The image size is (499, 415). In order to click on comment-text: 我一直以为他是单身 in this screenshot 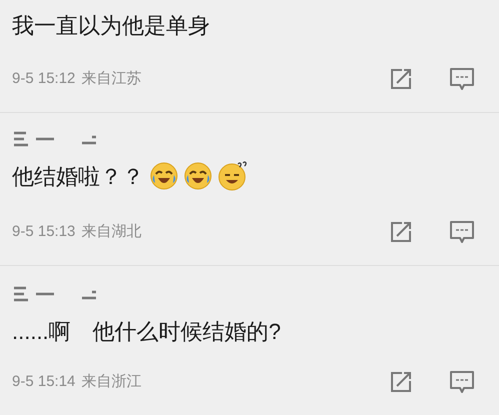, I will do `click(111, 26)`.